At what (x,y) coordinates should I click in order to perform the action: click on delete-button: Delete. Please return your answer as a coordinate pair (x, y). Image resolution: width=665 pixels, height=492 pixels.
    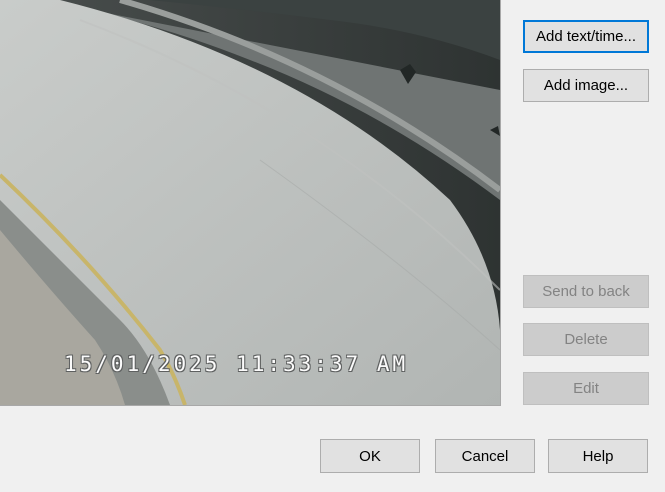
    Looking at the image, I should click on (586, 339).